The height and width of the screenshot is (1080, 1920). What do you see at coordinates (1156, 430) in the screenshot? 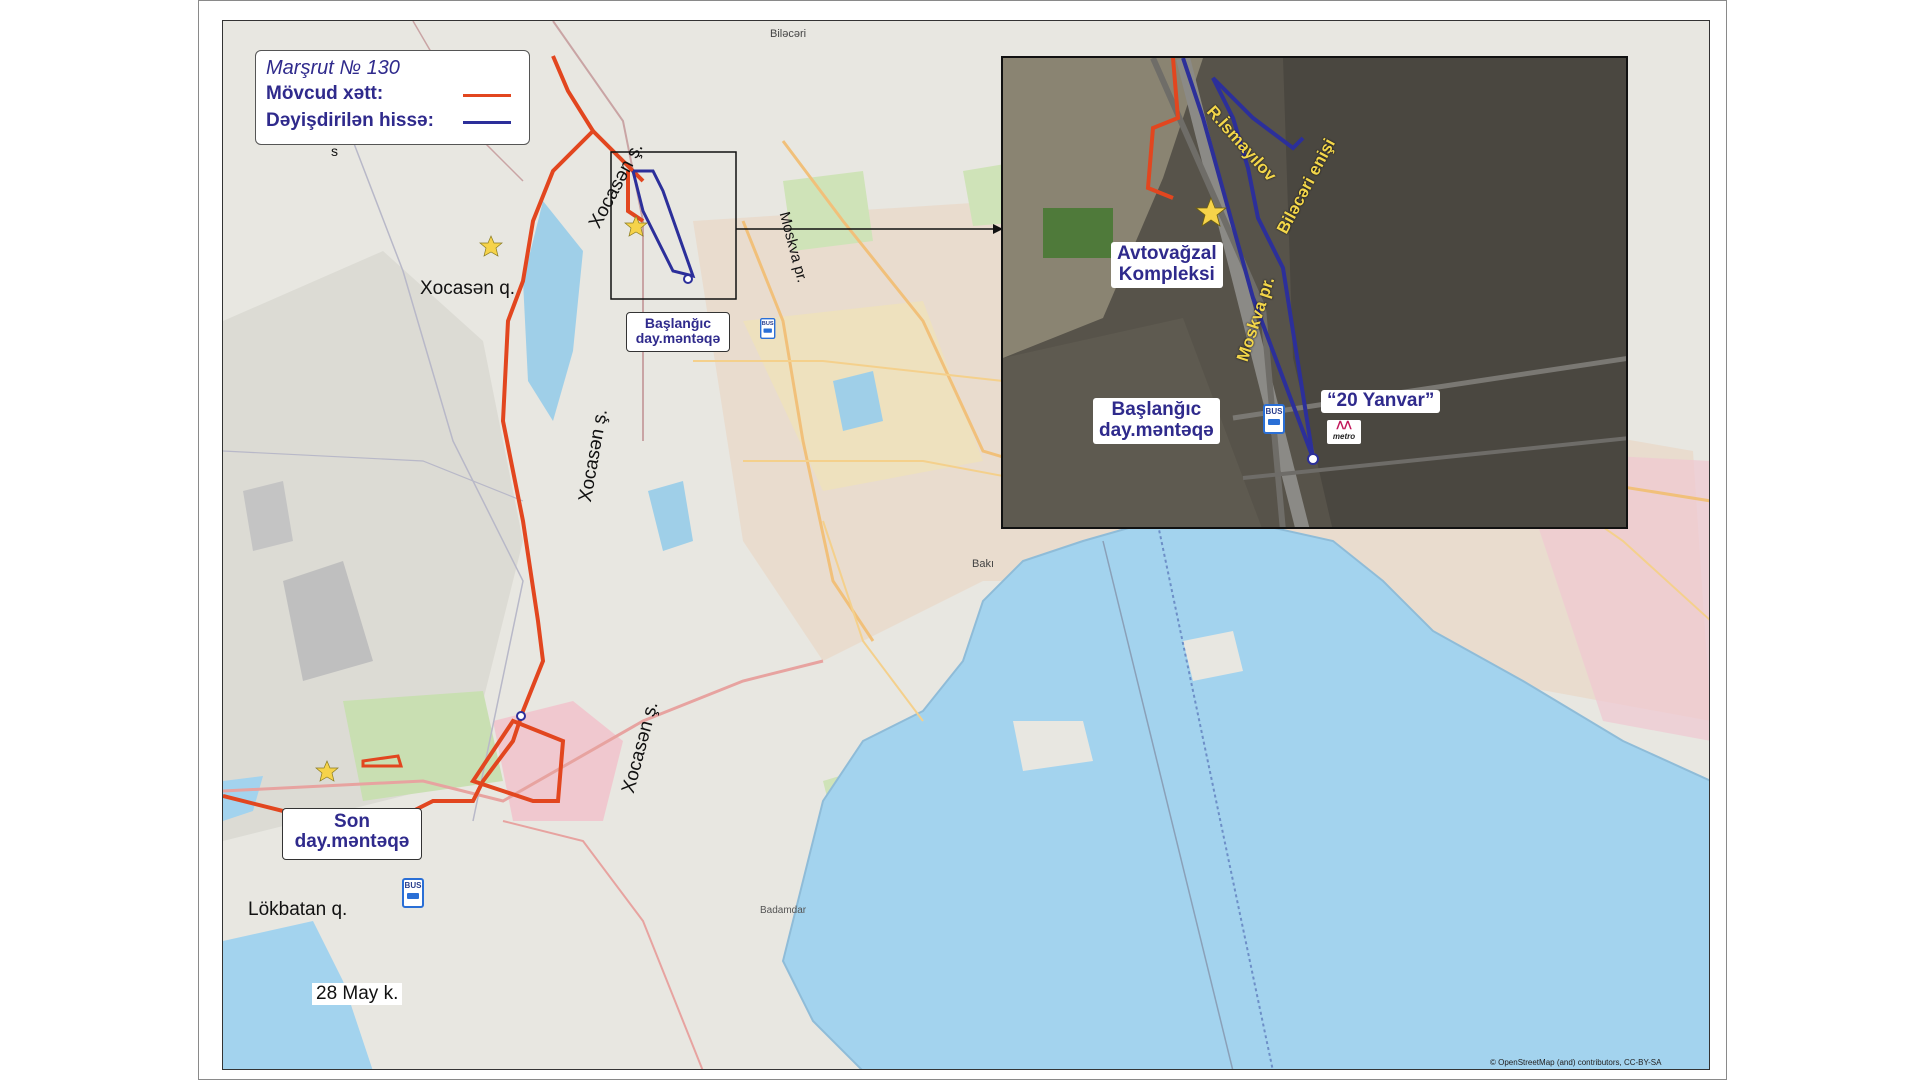
I see `inset-start-line2: day.məntəqə` at bounding box center [1156, 430].